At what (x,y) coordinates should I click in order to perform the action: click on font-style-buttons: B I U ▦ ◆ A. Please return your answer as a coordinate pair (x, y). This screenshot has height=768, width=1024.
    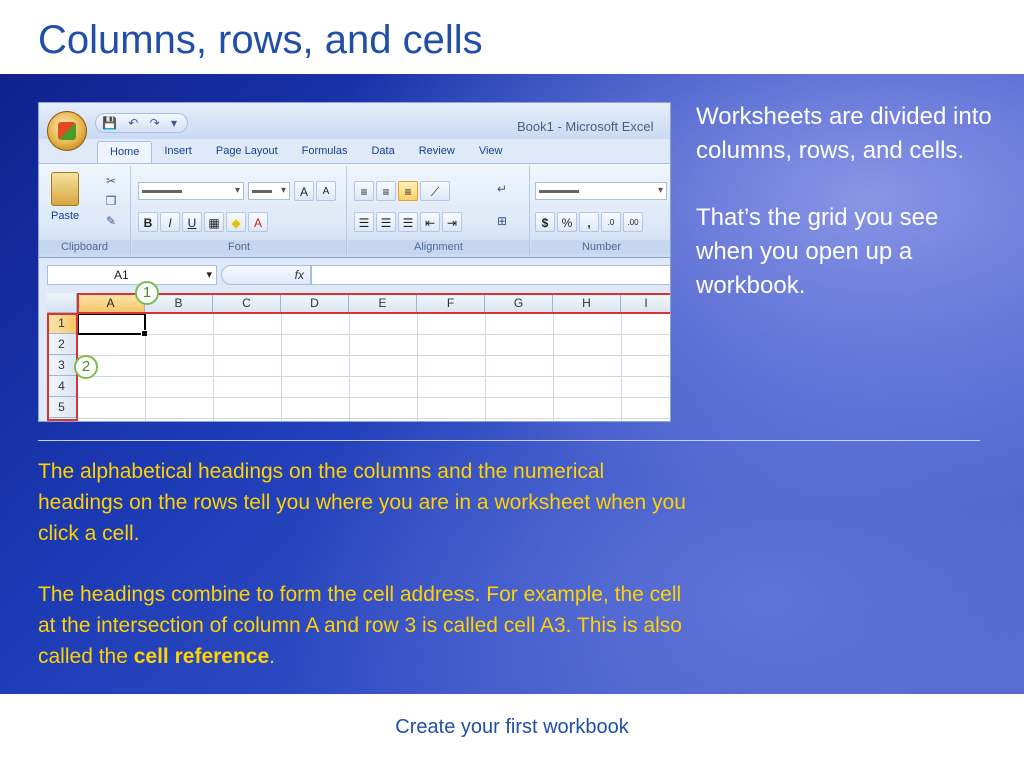
    Looking at the image, I should click on (203, 222).